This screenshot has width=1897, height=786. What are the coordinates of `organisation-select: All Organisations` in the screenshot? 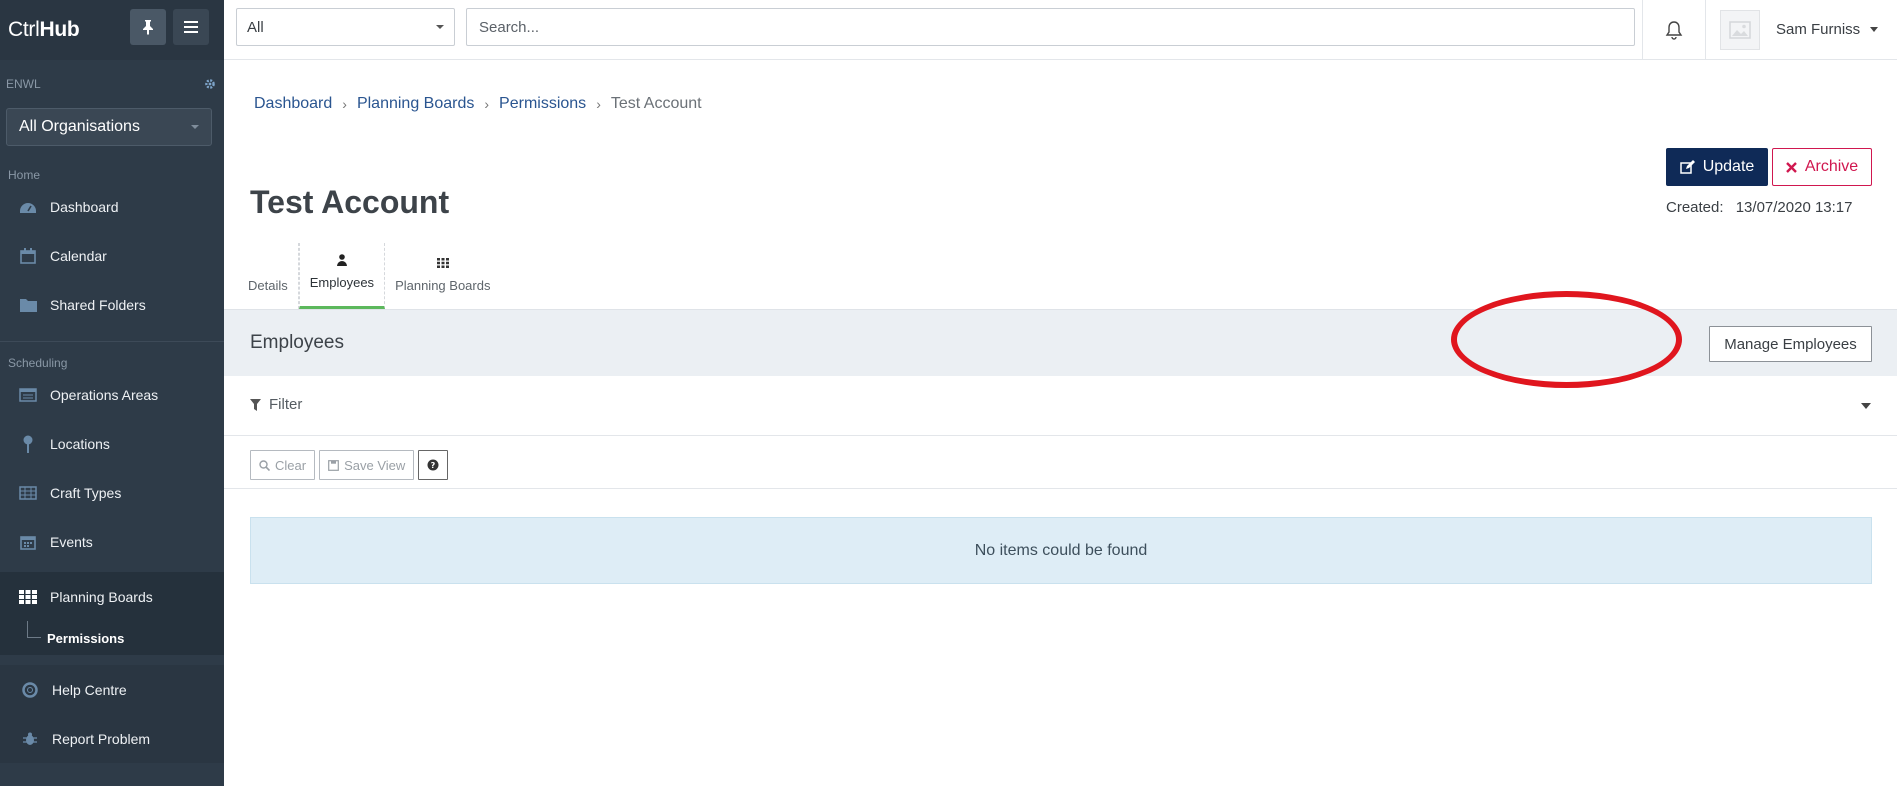 It's located at (109, 127).